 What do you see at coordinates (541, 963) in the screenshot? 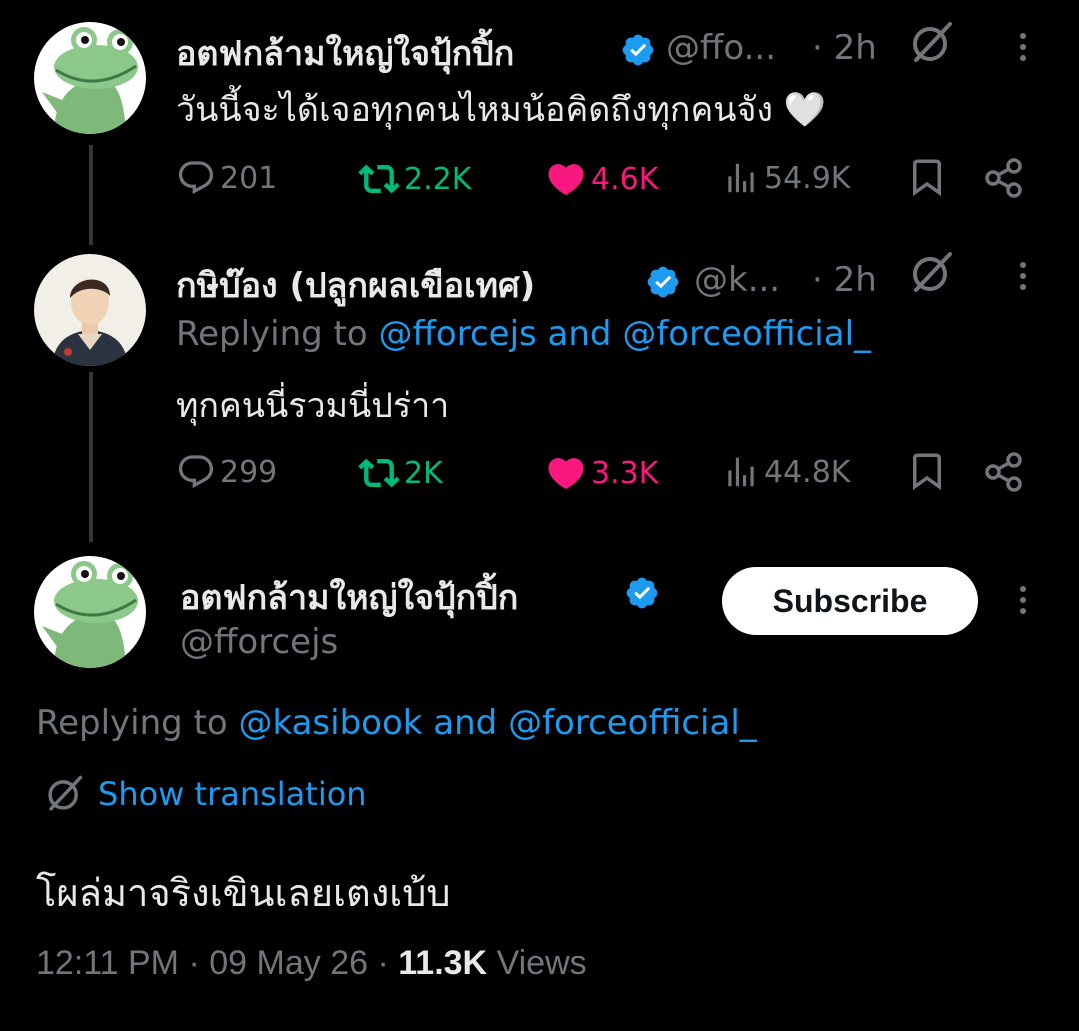
I see `views-label: Views` at bounding box center [541, 963].